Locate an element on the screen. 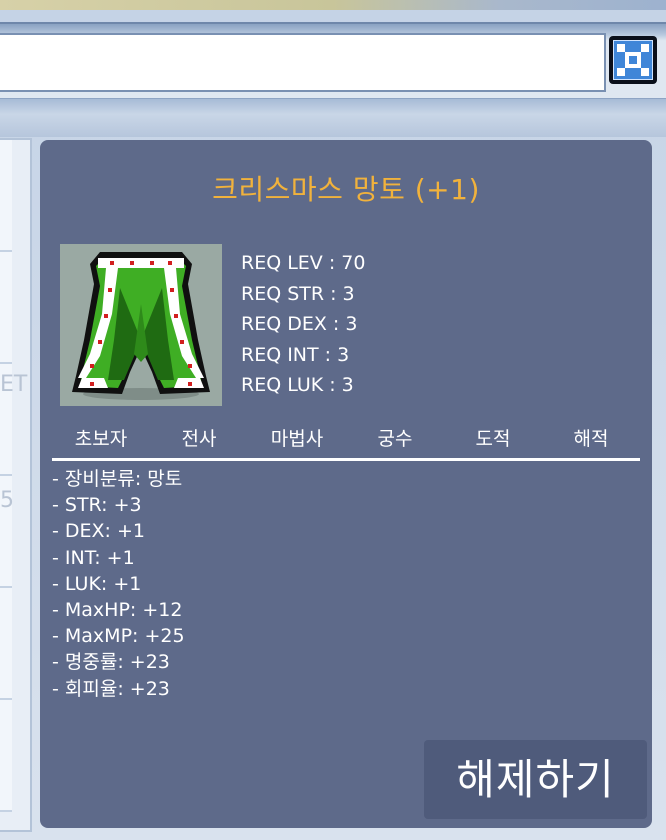  stat-maxhp: - MaxHP: +12 is located at coordinates (117, 609).